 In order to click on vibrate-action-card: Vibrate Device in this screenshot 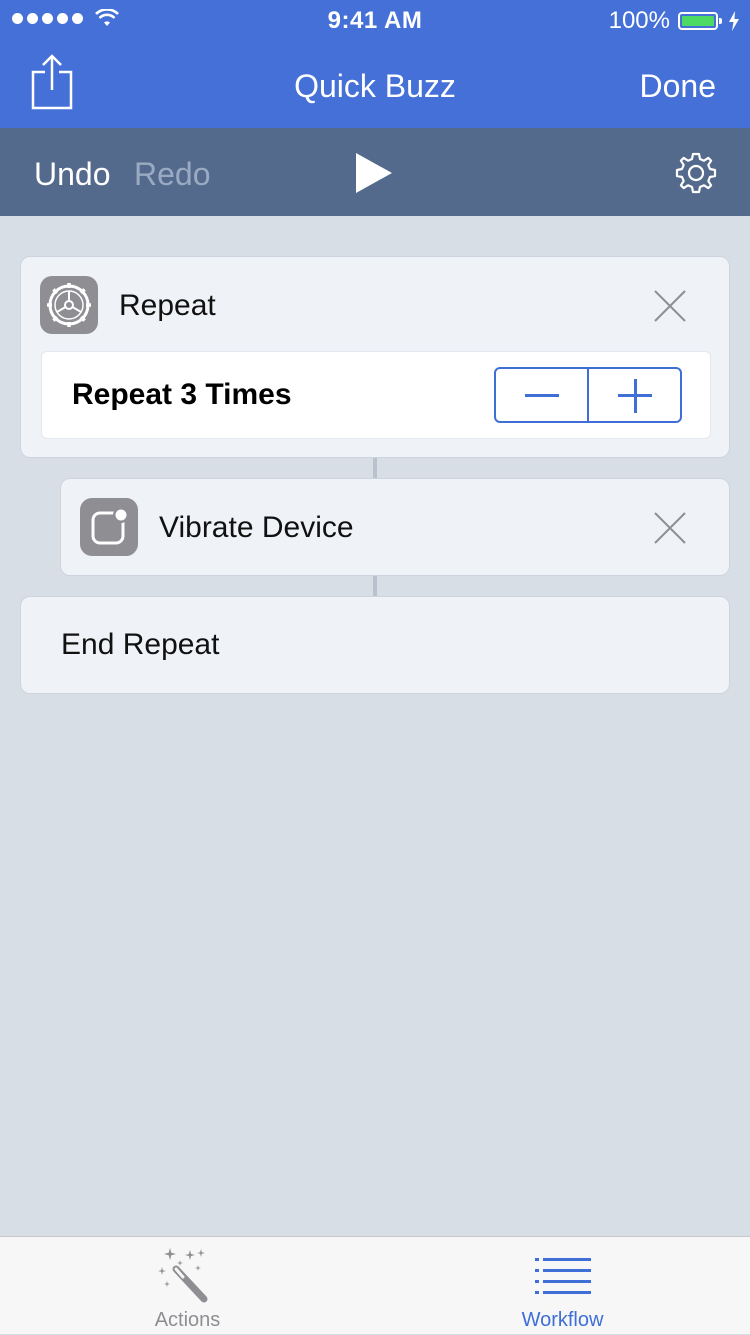, I will do `click(395, 527)`.